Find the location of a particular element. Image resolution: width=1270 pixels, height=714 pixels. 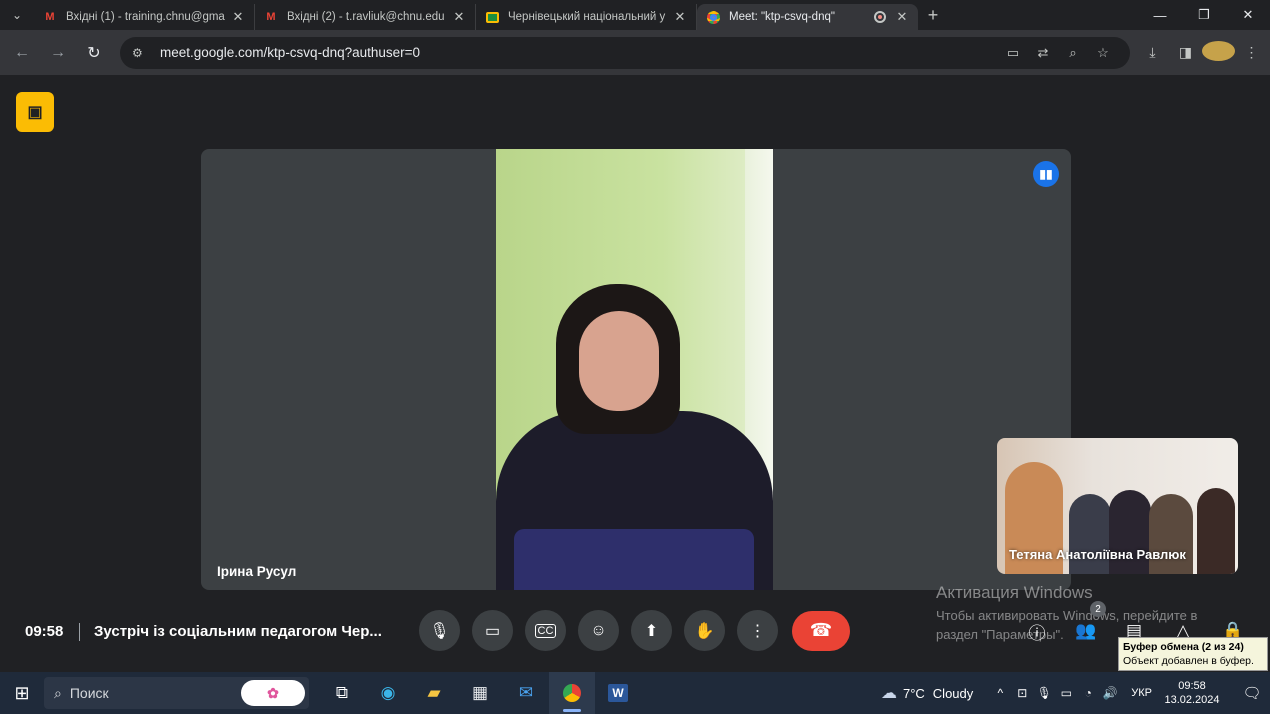

back-icon: ← is located at coordinates (22, 53).